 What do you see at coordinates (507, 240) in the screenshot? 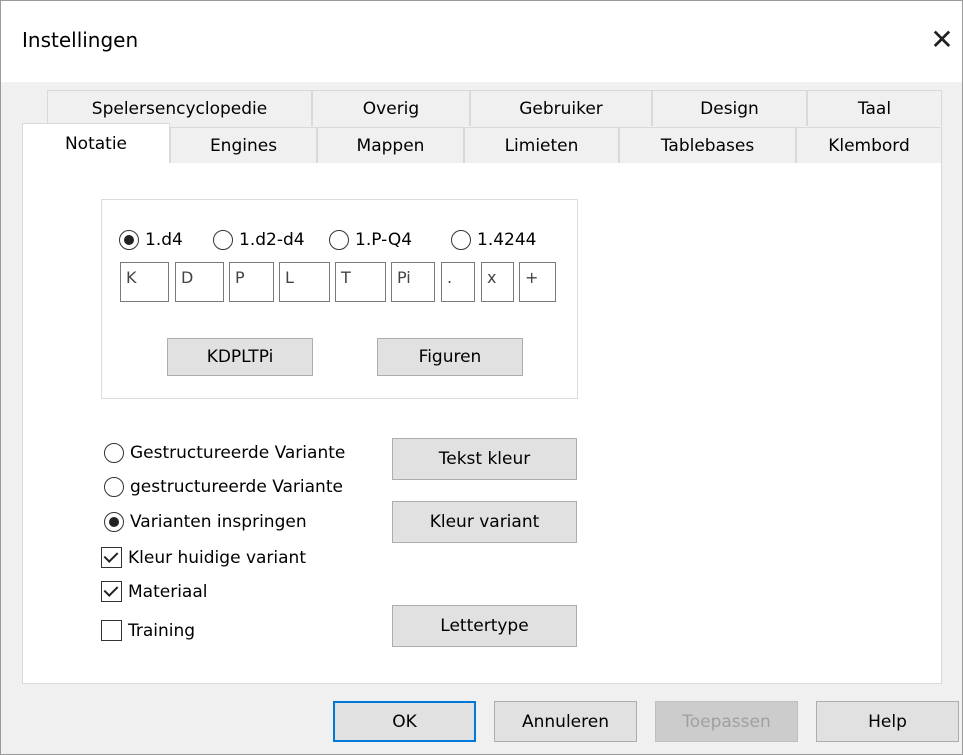
I see `option-label: 1.4244` at bounding box center [507, 240].